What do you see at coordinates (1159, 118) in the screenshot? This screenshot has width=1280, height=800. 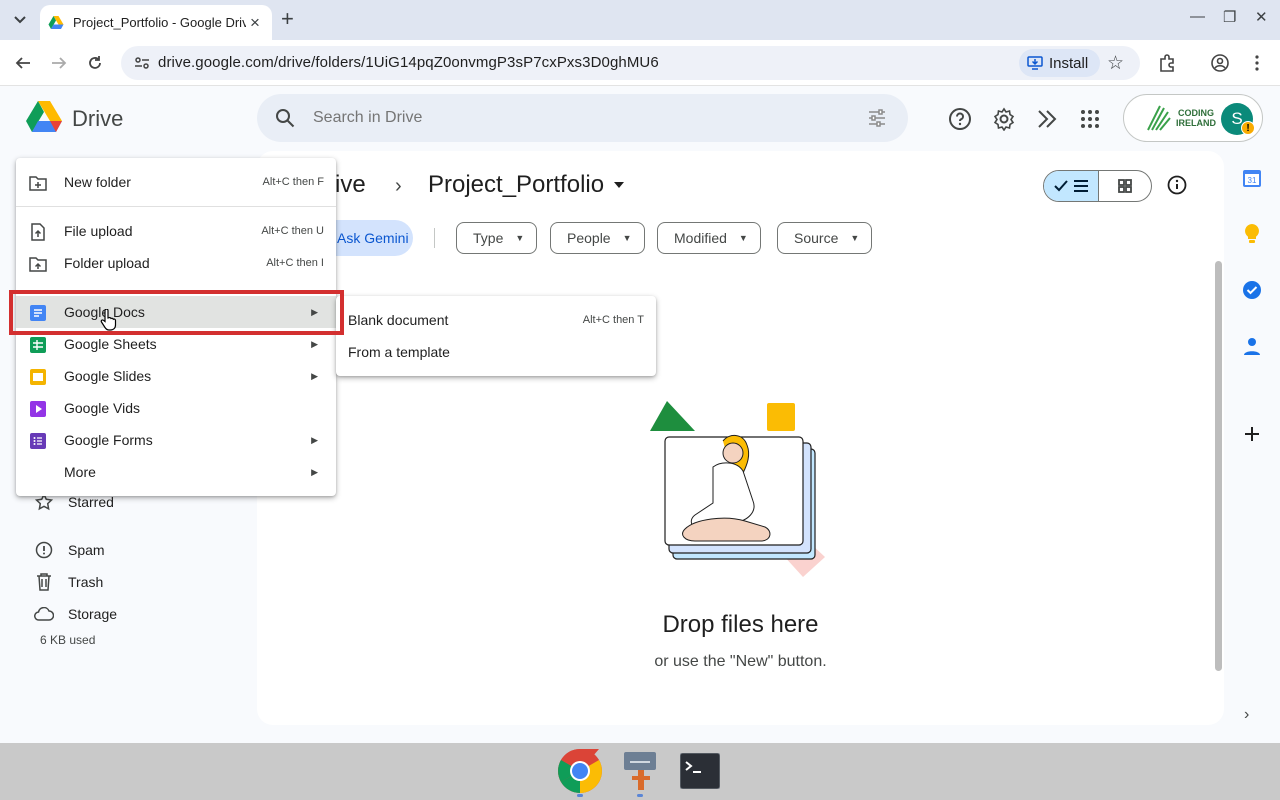 I see `coding-ireland-logo-icon` at bounding box center [1159, 118].